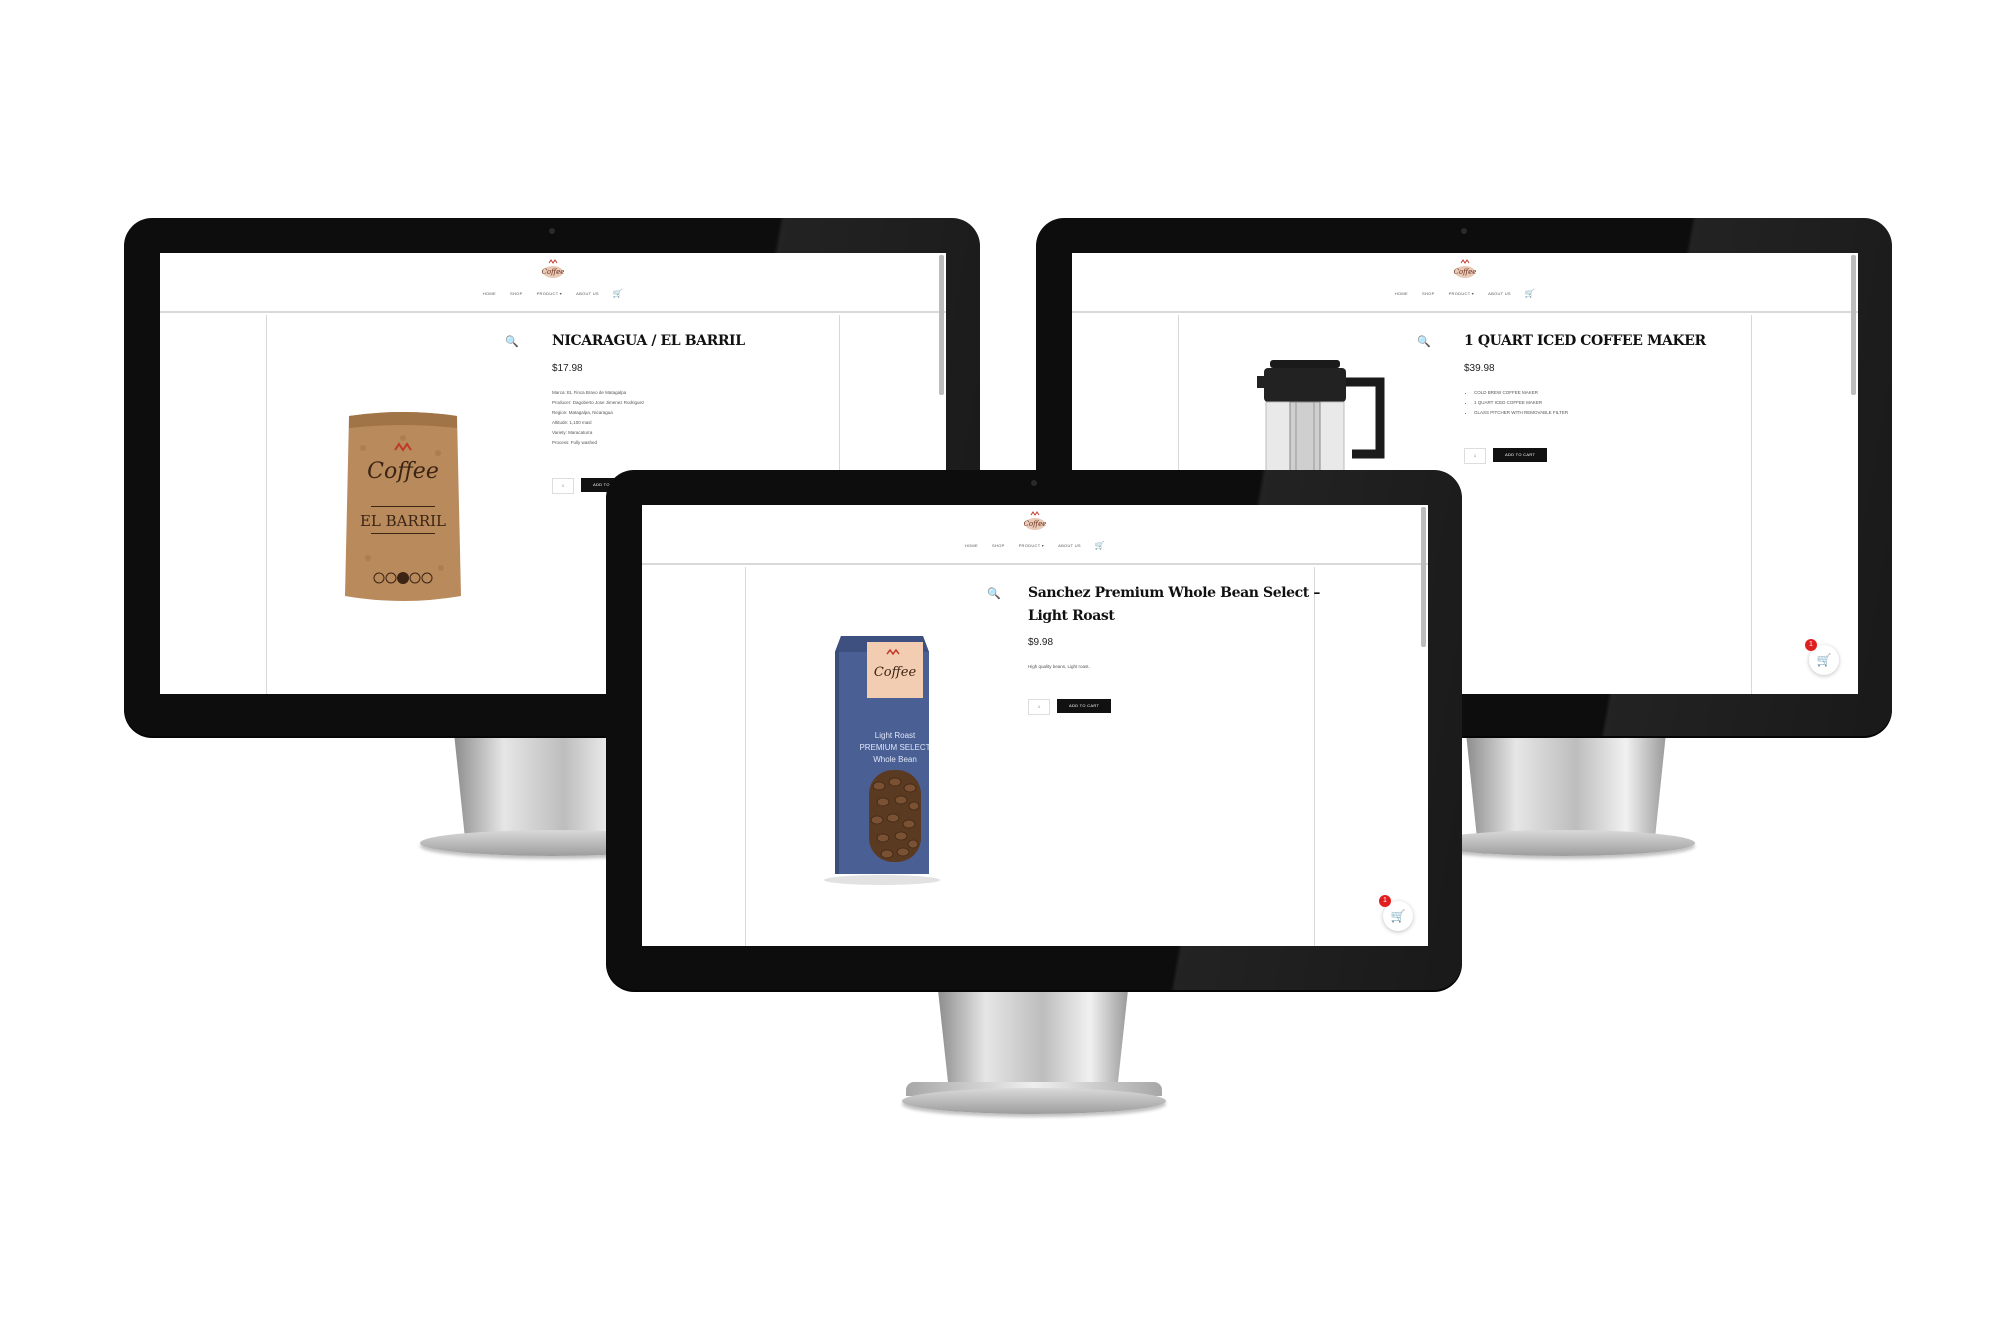 This screenshot has width=2000, height=1329. Describe the element at coordinates (1479, 368) in the screenshot. I see `product-price: $39.98` at that location.